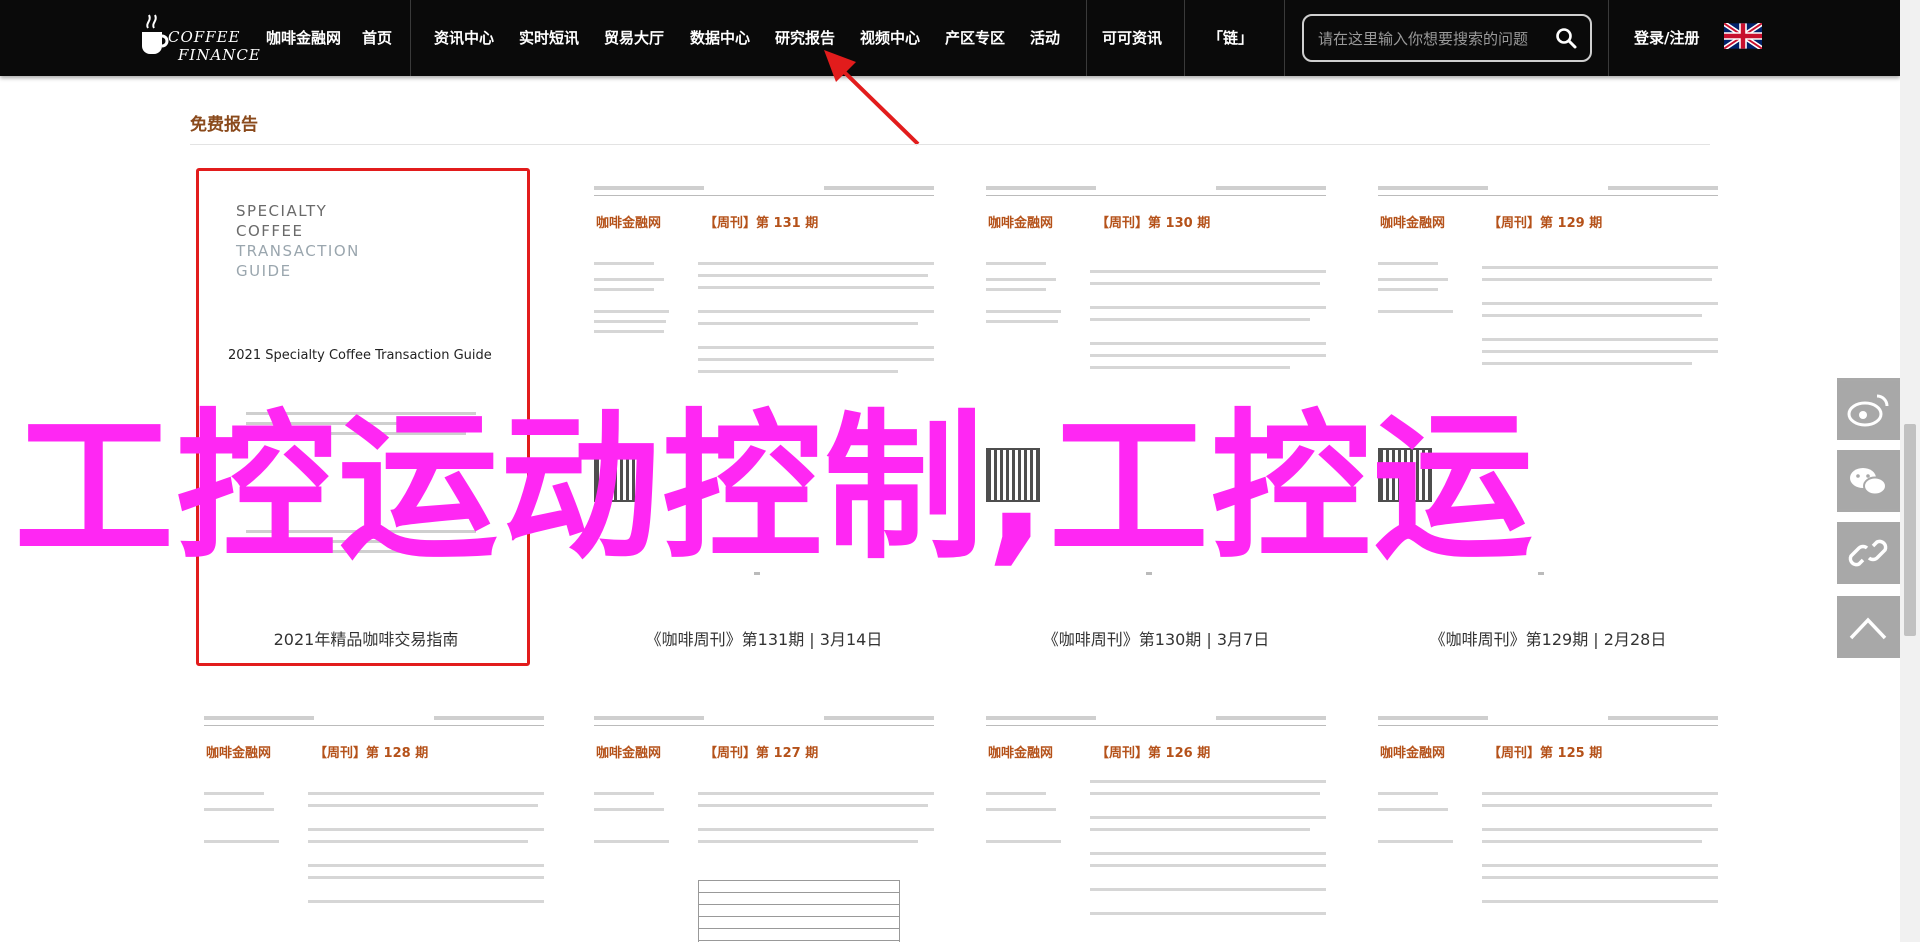 Image resolution: width=1920 pixels, height=942 pixels. Describe the element at coordinates (1545, 223) in the screenshot. I see `newsletter-issue: 【周刊】第 129 期` at that location.